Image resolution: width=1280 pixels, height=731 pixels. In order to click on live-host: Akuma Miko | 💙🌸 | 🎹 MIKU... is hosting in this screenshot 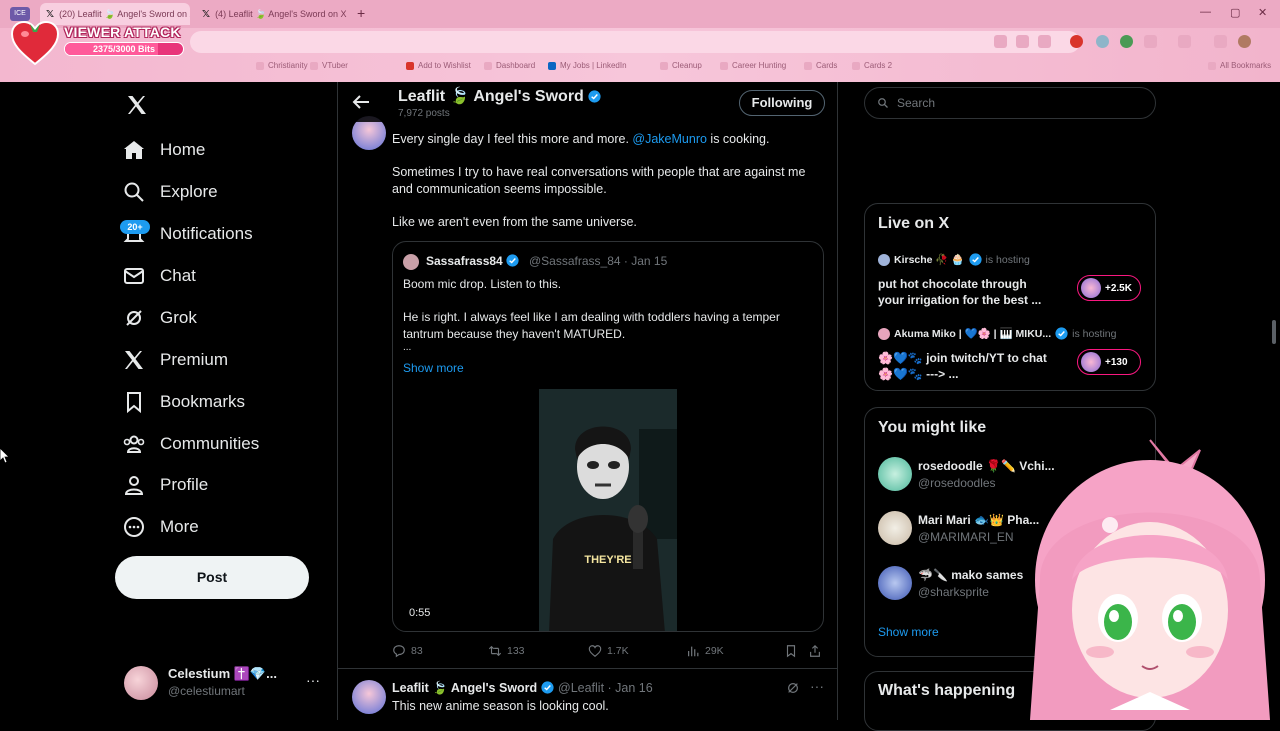, I will do `click(997, 333)`.